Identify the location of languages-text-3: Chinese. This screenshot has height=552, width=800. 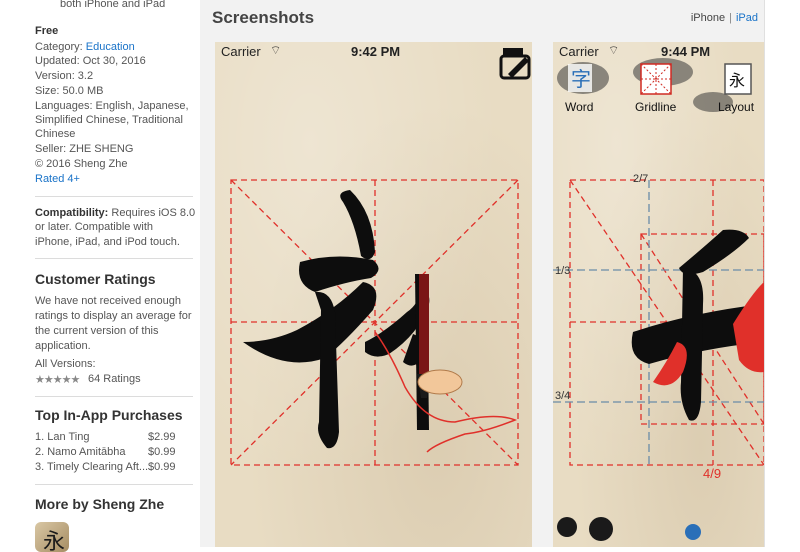
(55, 134).